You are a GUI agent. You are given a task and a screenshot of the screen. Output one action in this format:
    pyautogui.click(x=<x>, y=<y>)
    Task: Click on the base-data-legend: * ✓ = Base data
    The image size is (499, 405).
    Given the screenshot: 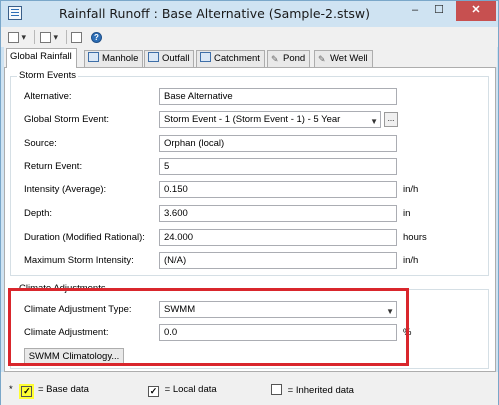 What is the action you would take?
    pyautogui.click(x=49, y=391)
    